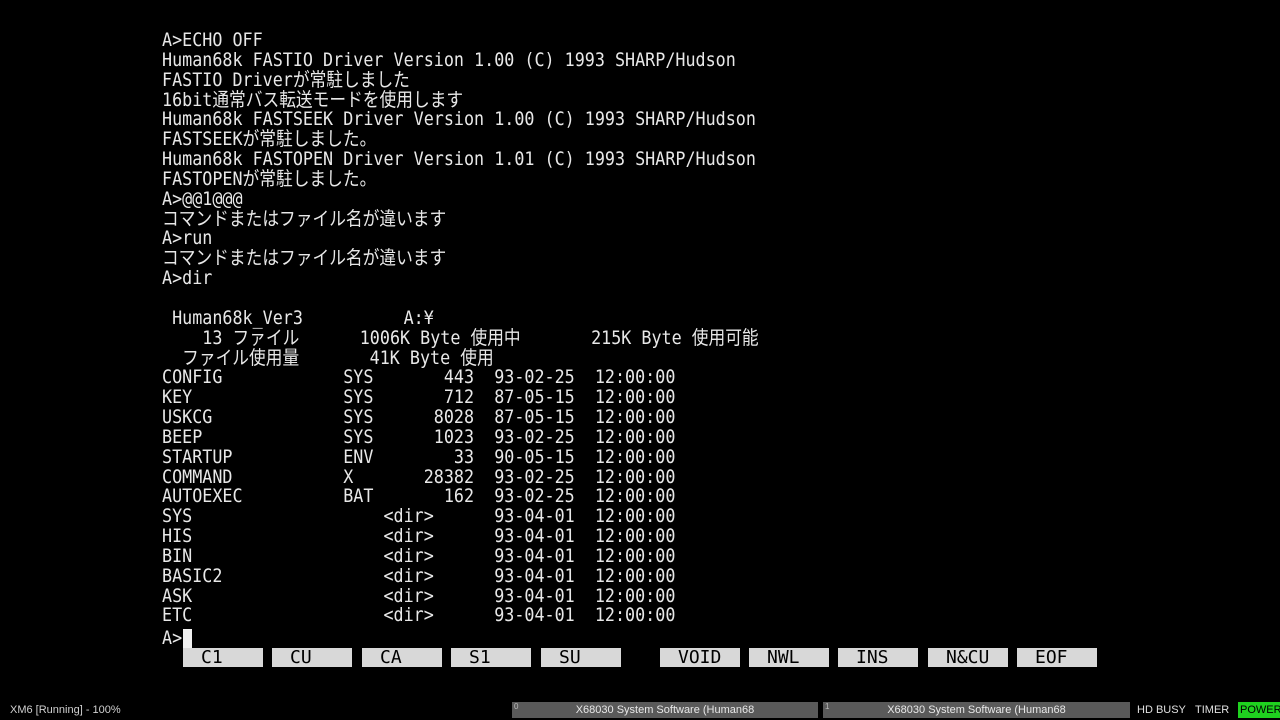  What do you see at coordinates (298, 317) in the screenshot?
I see `dir-volume-header: Human68k_Ver3 A:¥` at bounding box center [298, 317].